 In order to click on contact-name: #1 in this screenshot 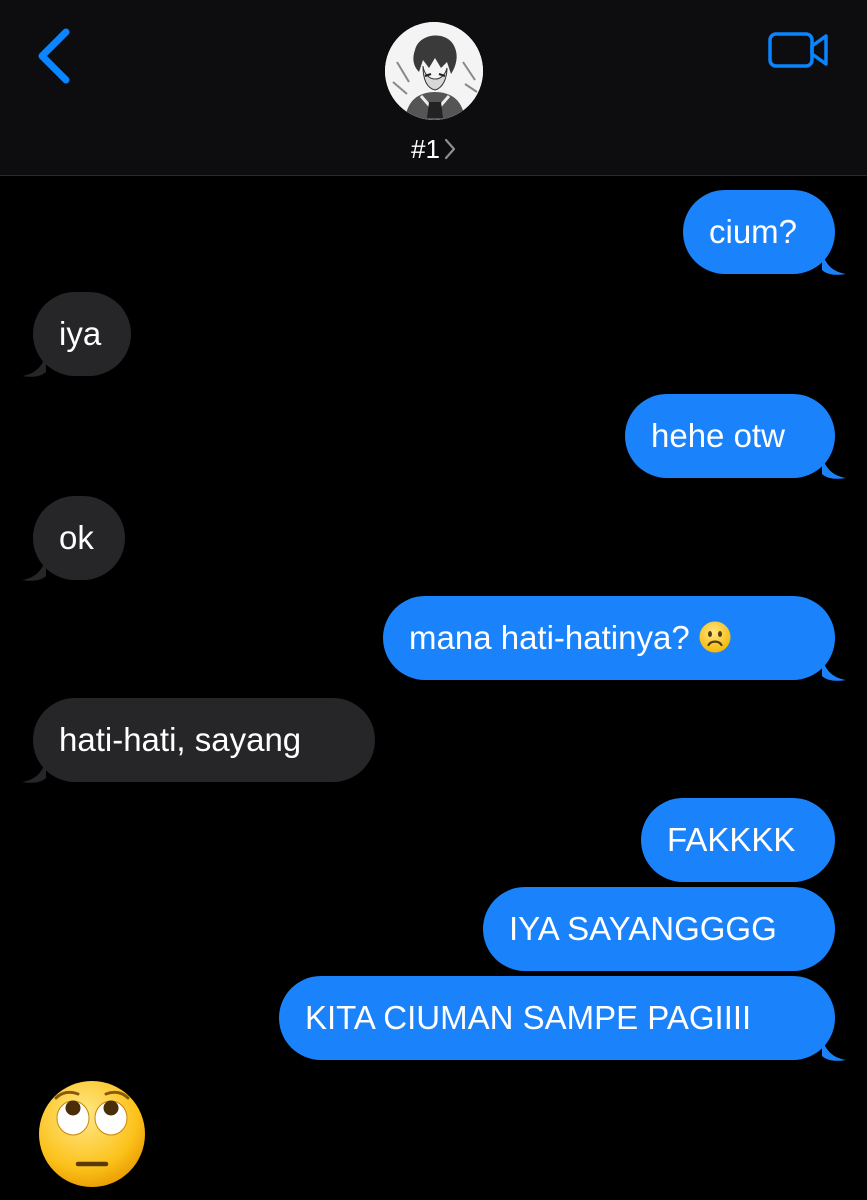, I will do `click(425, 149)`.